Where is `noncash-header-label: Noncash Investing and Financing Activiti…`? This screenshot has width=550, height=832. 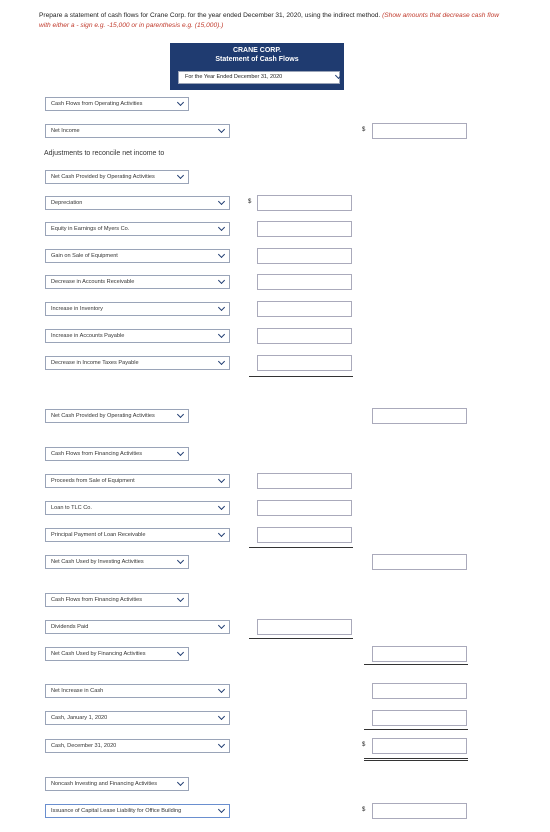
noncash-header-label: Noncash Investing and Financing Activiti… is located at coordinates (104, 784).